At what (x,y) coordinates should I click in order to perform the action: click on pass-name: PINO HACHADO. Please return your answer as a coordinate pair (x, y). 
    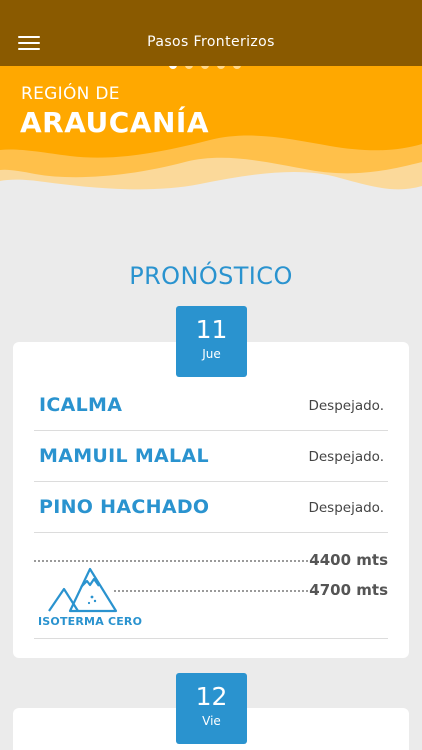
    Looking at the image, I should click on (124, 507).